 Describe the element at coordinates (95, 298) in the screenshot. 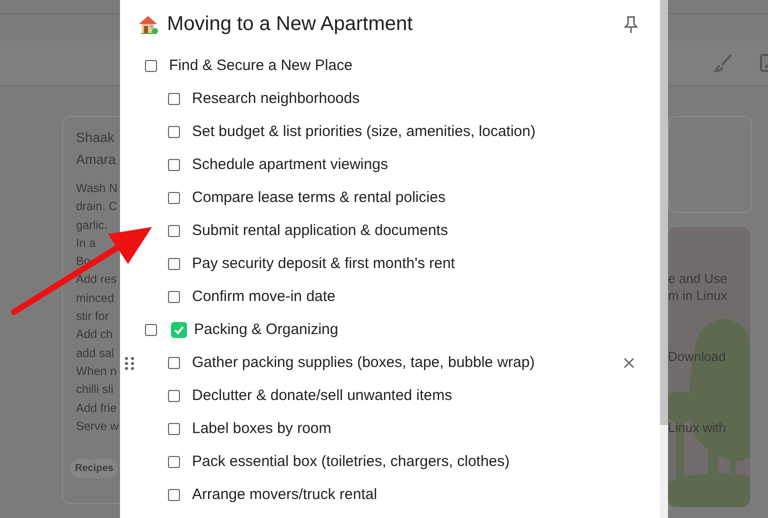

I see `card-text: minced` at that location.